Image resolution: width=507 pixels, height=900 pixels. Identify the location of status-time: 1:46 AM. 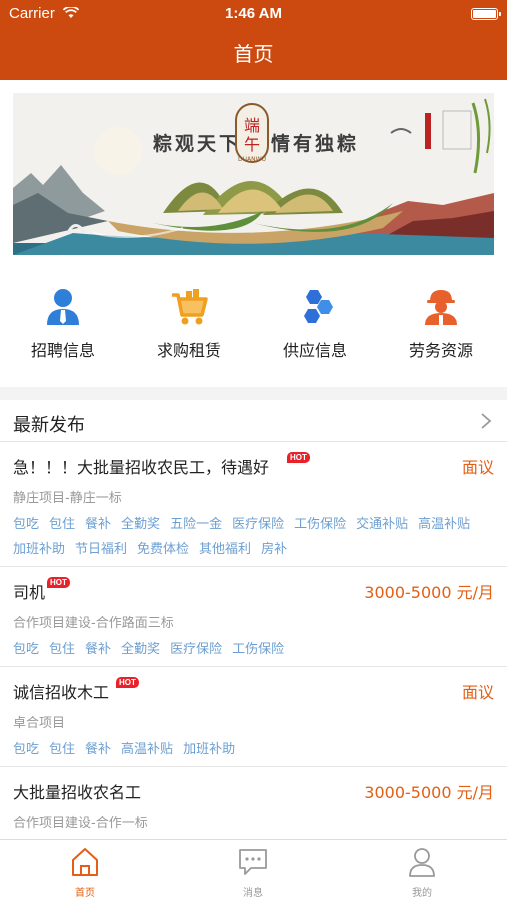
(253, 13).